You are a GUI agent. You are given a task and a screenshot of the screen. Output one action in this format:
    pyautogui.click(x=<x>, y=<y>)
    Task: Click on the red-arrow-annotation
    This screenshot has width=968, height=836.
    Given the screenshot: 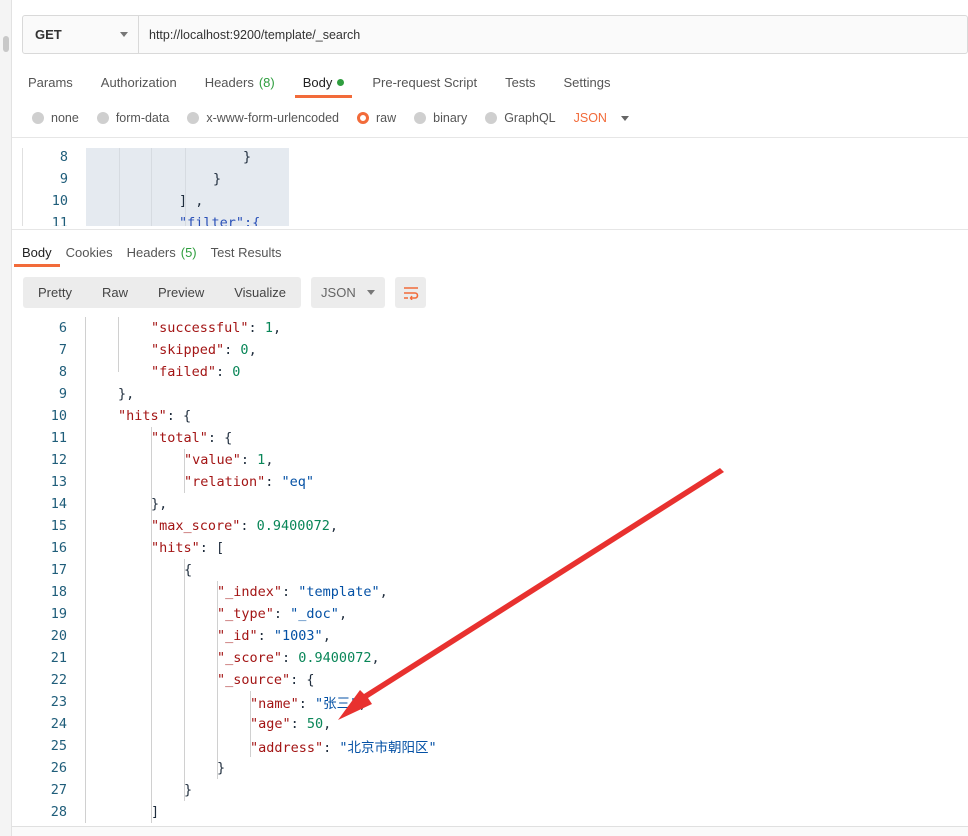 What is the action you would take?
    pyautogui.click(x=531, y=594)
    